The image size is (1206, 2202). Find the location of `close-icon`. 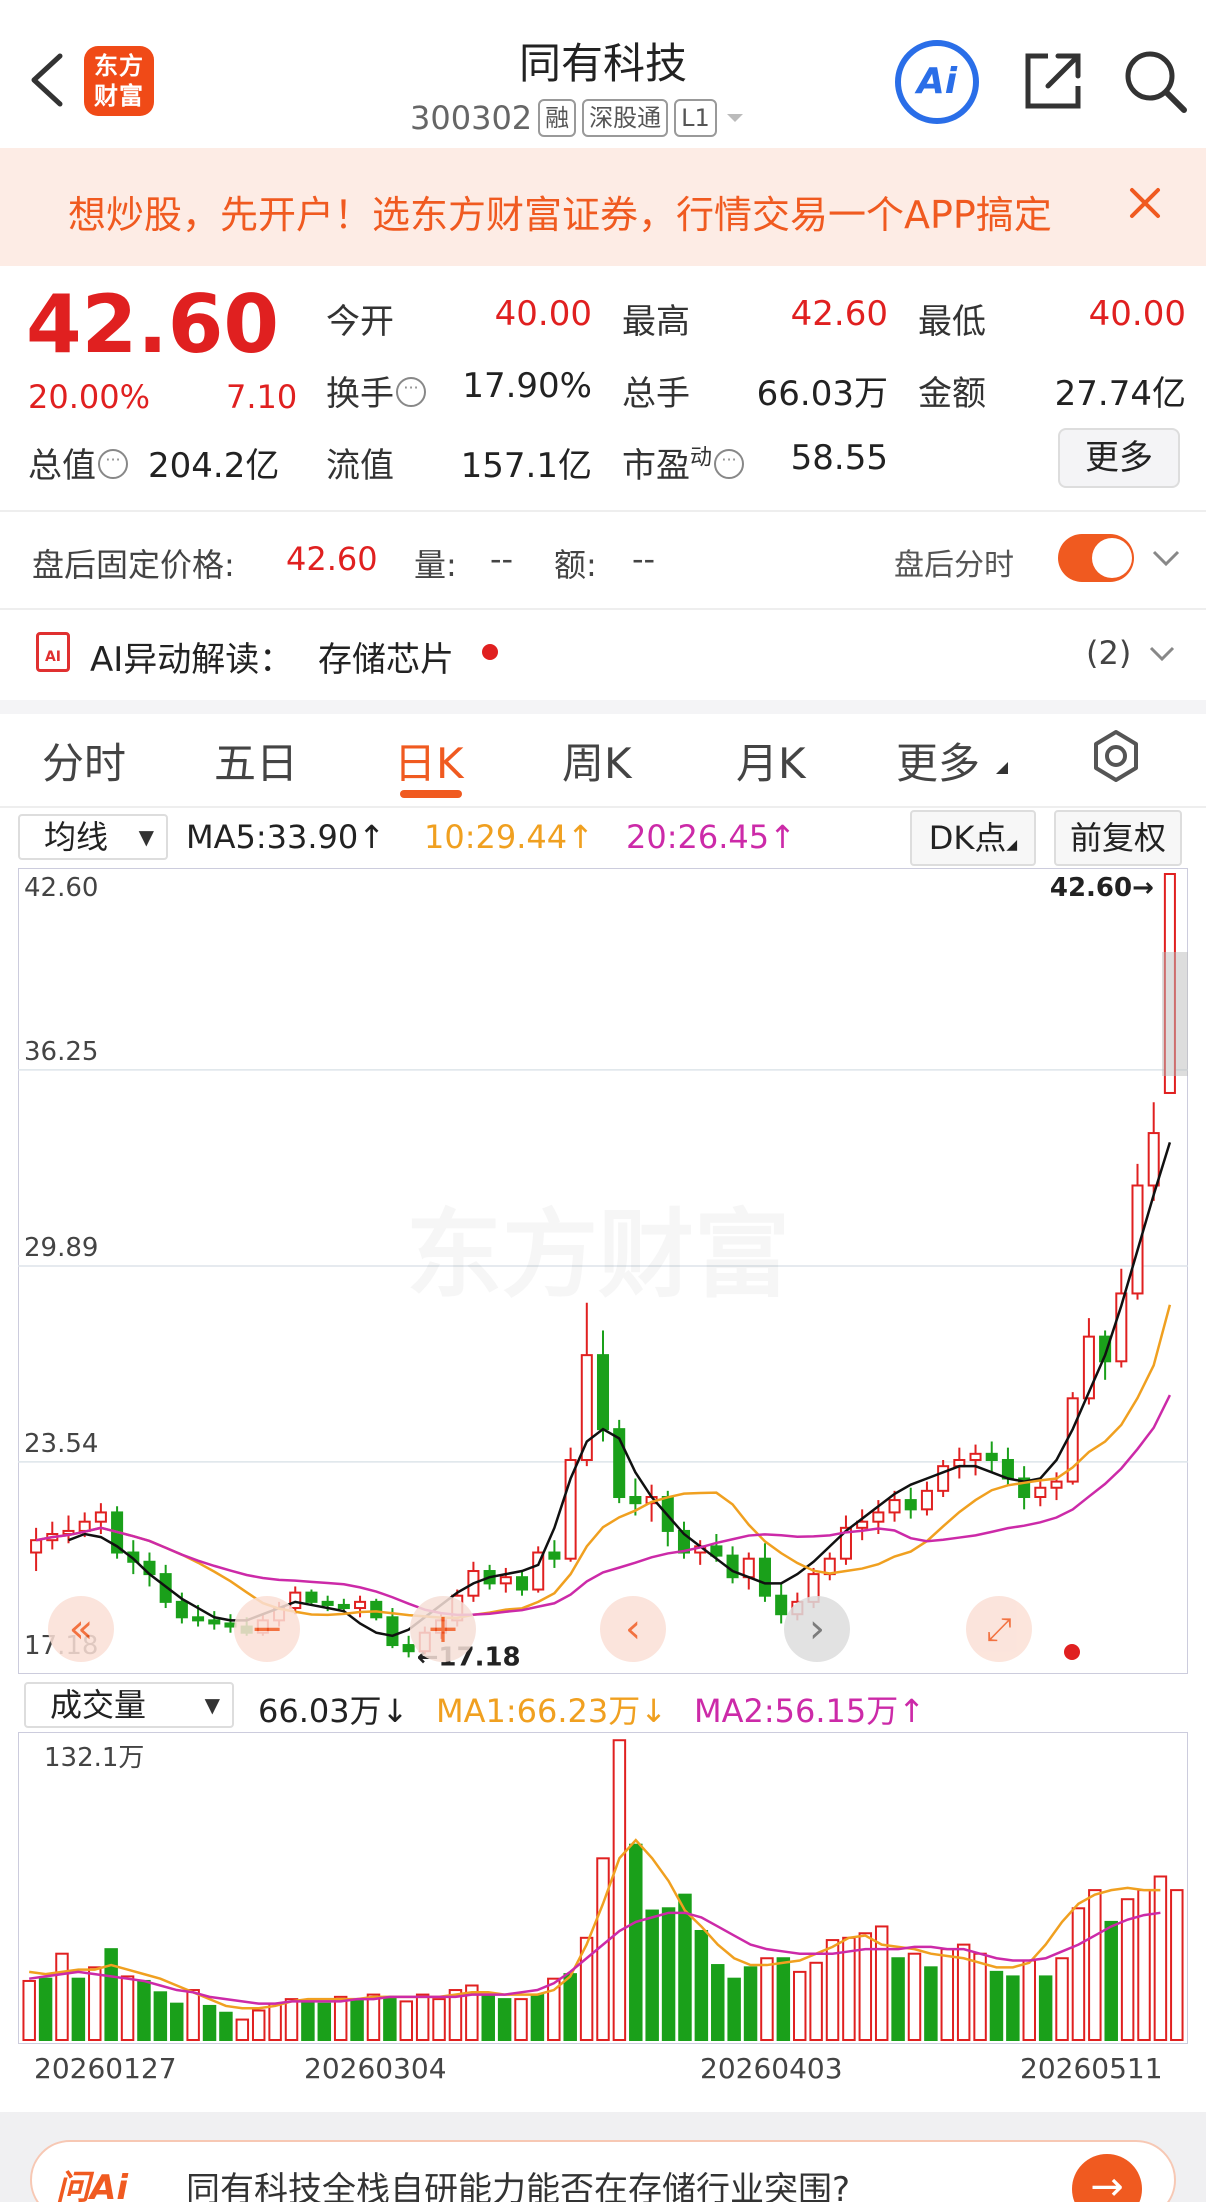

close-icon is located at coordinates (1145, 203).